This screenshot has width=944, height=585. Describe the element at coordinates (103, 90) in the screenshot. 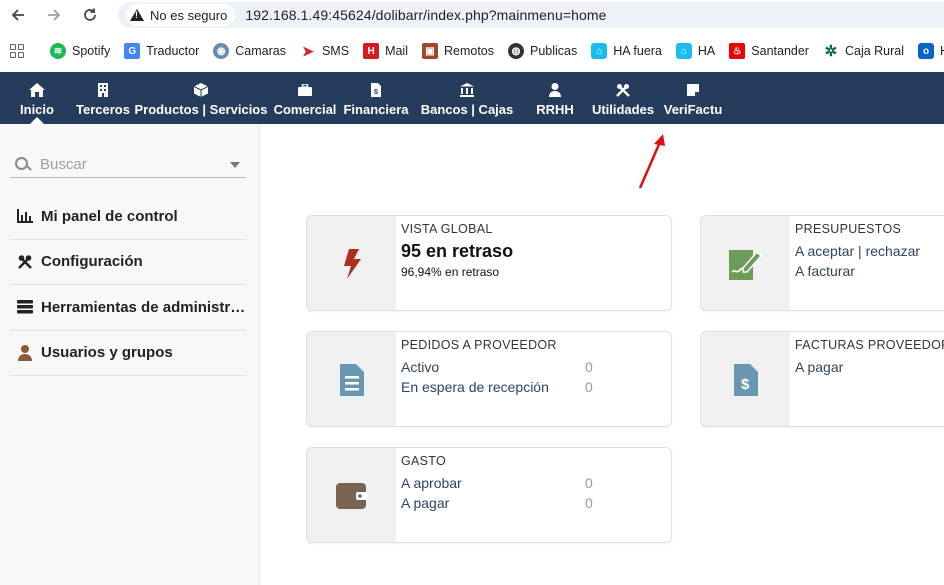

I see `building-icon` at that location.